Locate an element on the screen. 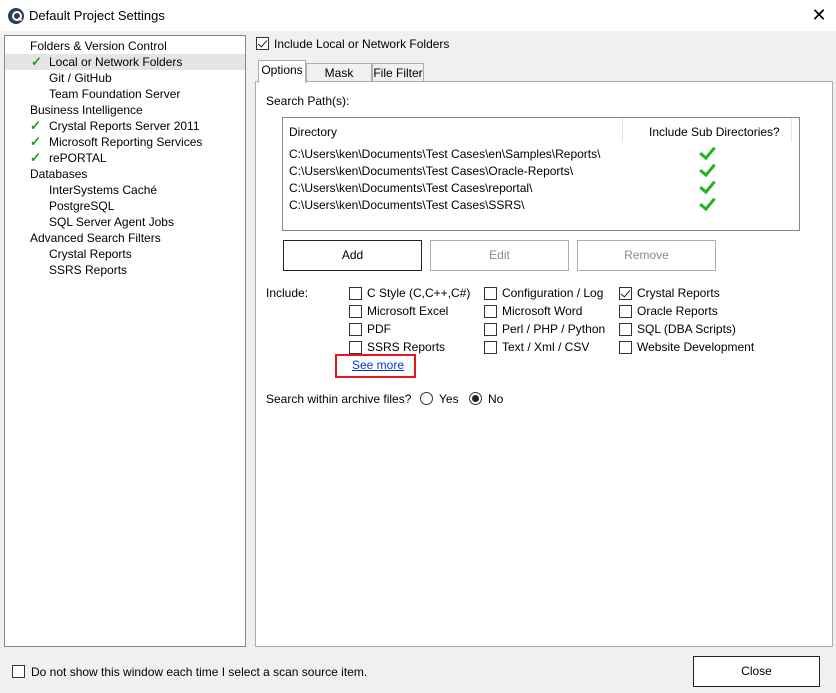 The image size is (836, 693). oracle-reports-checkbox is located at coordinates (625, 311).